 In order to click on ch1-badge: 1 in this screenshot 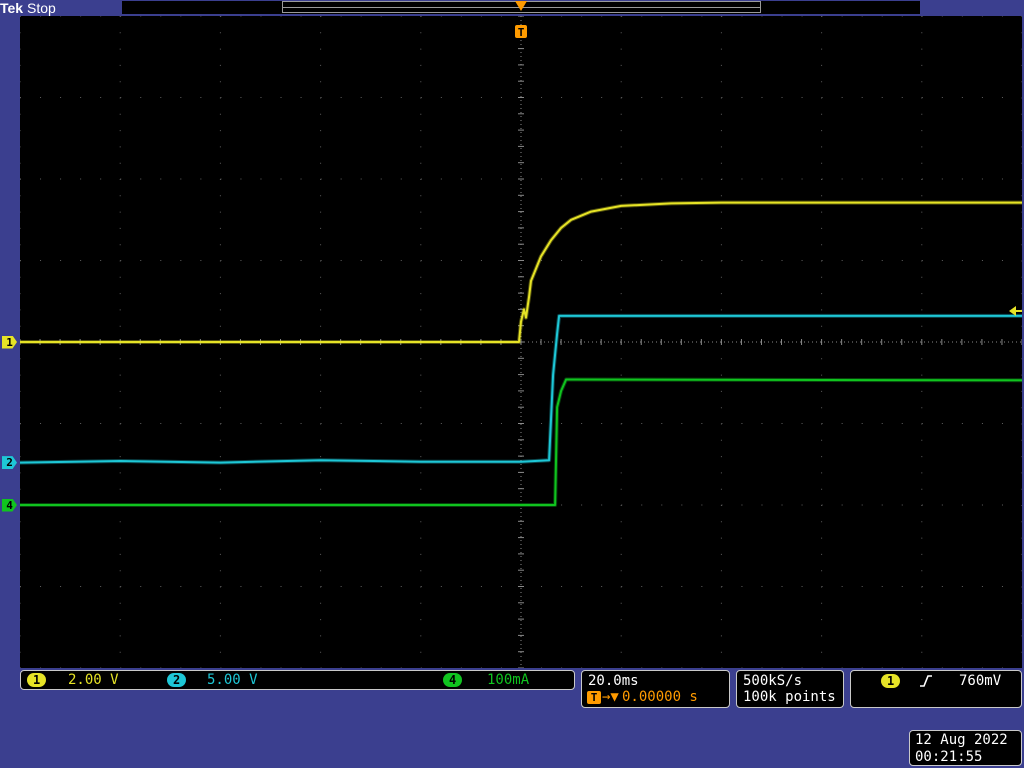, I will do `click(37, 680)`.